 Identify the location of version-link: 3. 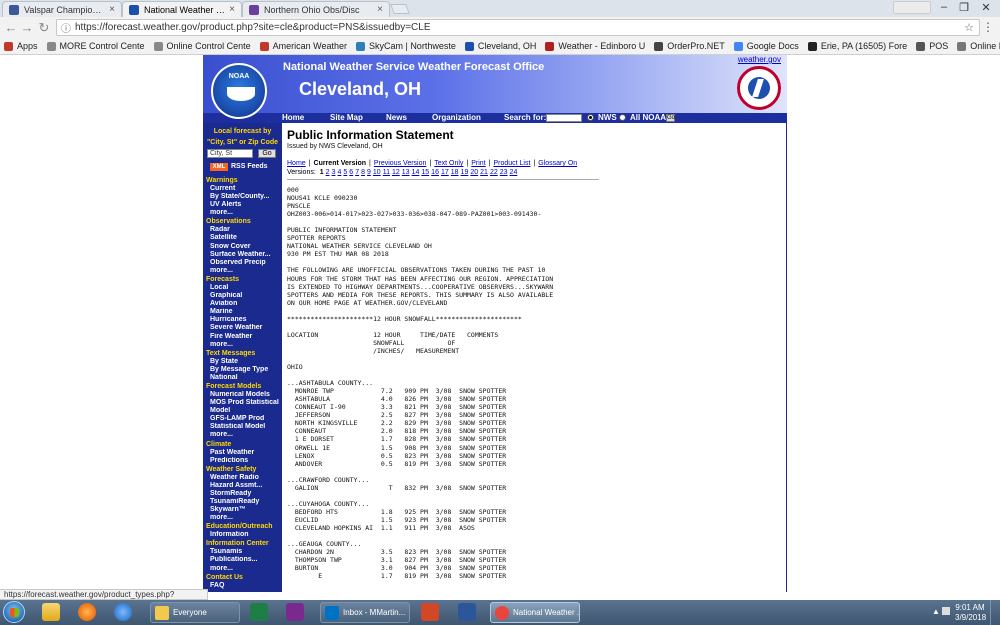
(334, 172).